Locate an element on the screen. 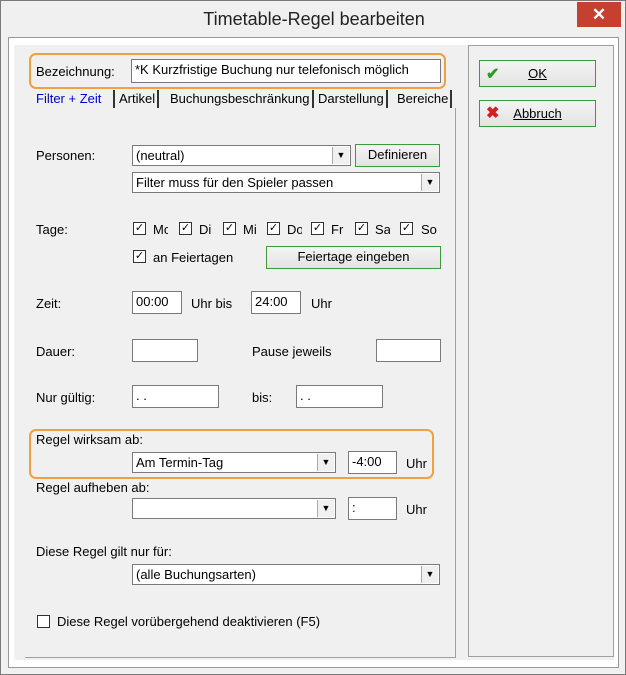 This screenshot has width=626, height=675. day-checkbox-mi: ✓ is located at coordinates (229, 228).